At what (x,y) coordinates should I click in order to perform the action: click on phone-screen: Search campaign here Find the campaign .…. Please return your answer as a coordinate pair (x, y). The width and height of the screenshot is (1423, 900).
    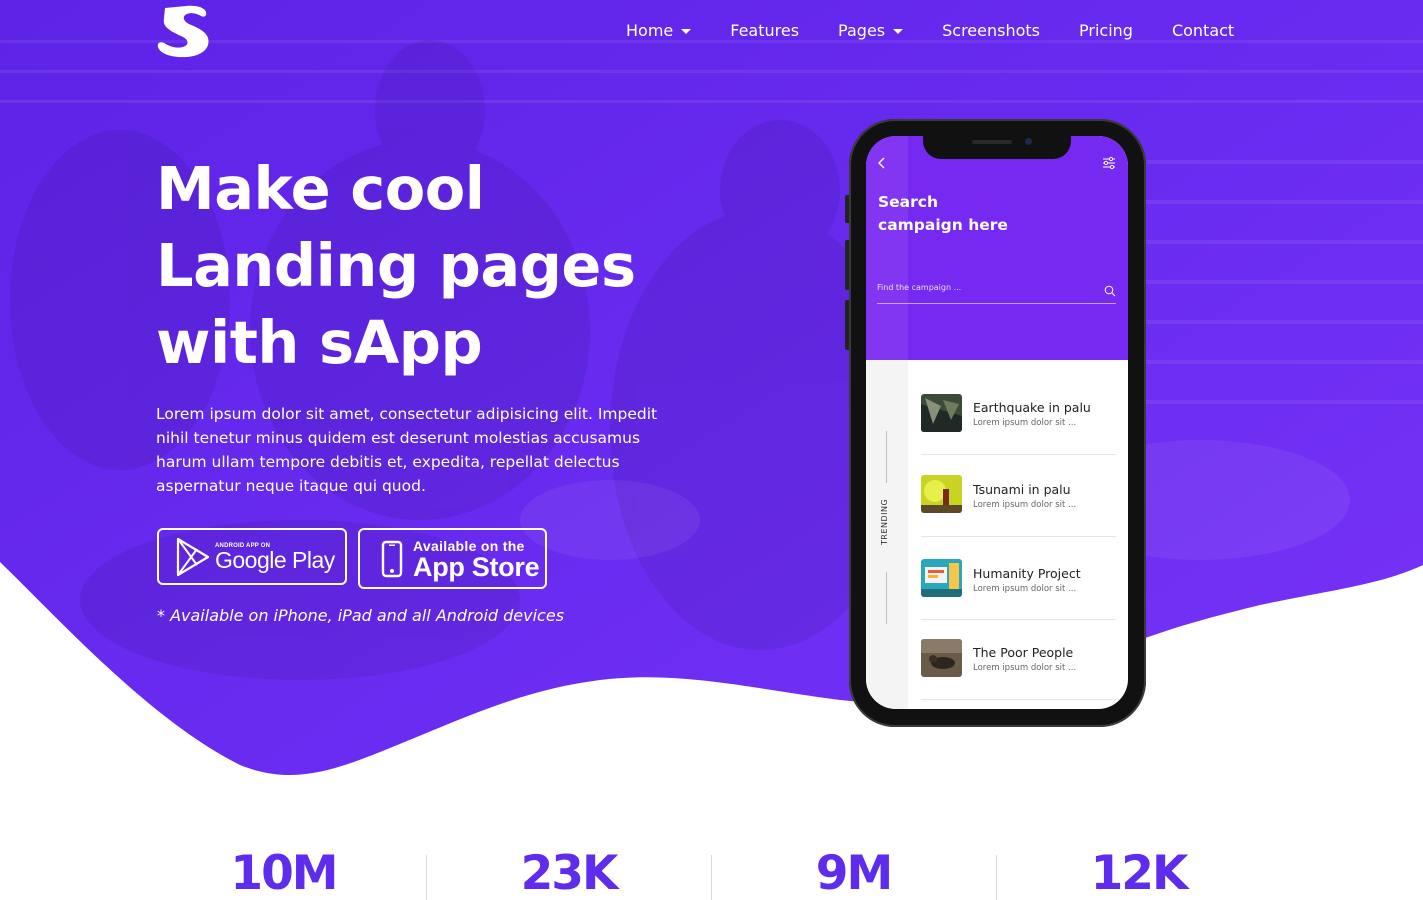
    Looking at the image, I should click on (997, 422).